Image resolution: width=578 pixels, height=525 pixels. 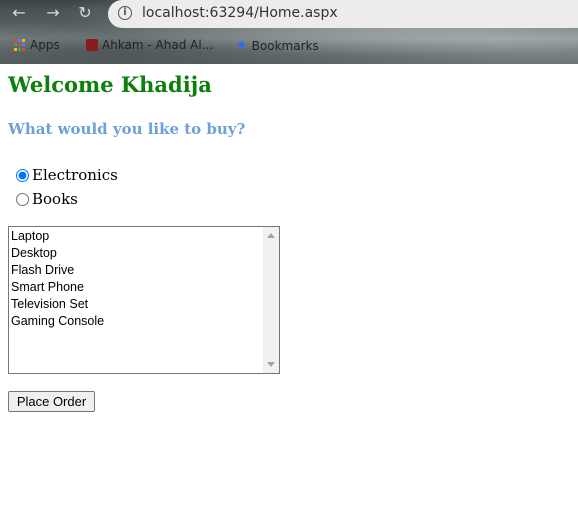 What do you see at coordinates (53, 13) in the screenshot?
I see `forward-icon: →` at bounding box center [53, 13].